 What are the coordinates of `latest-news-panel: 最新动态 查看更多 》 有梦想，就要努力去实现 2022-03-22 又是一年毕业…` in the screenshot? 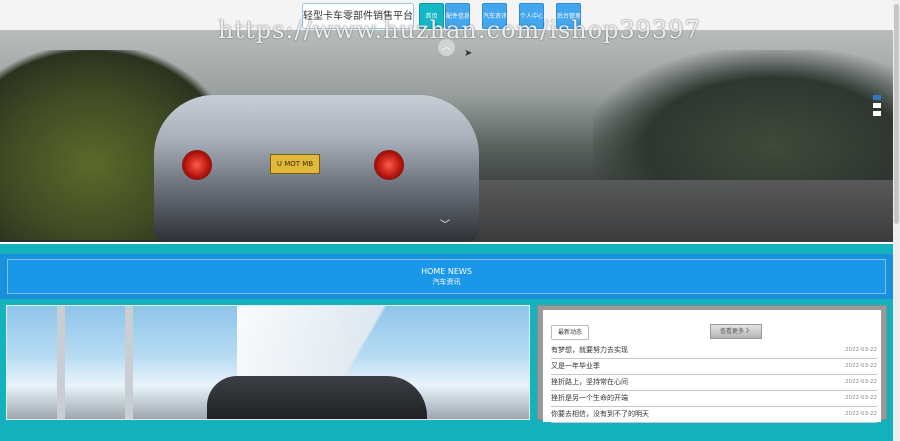 It's located at (712, 364).